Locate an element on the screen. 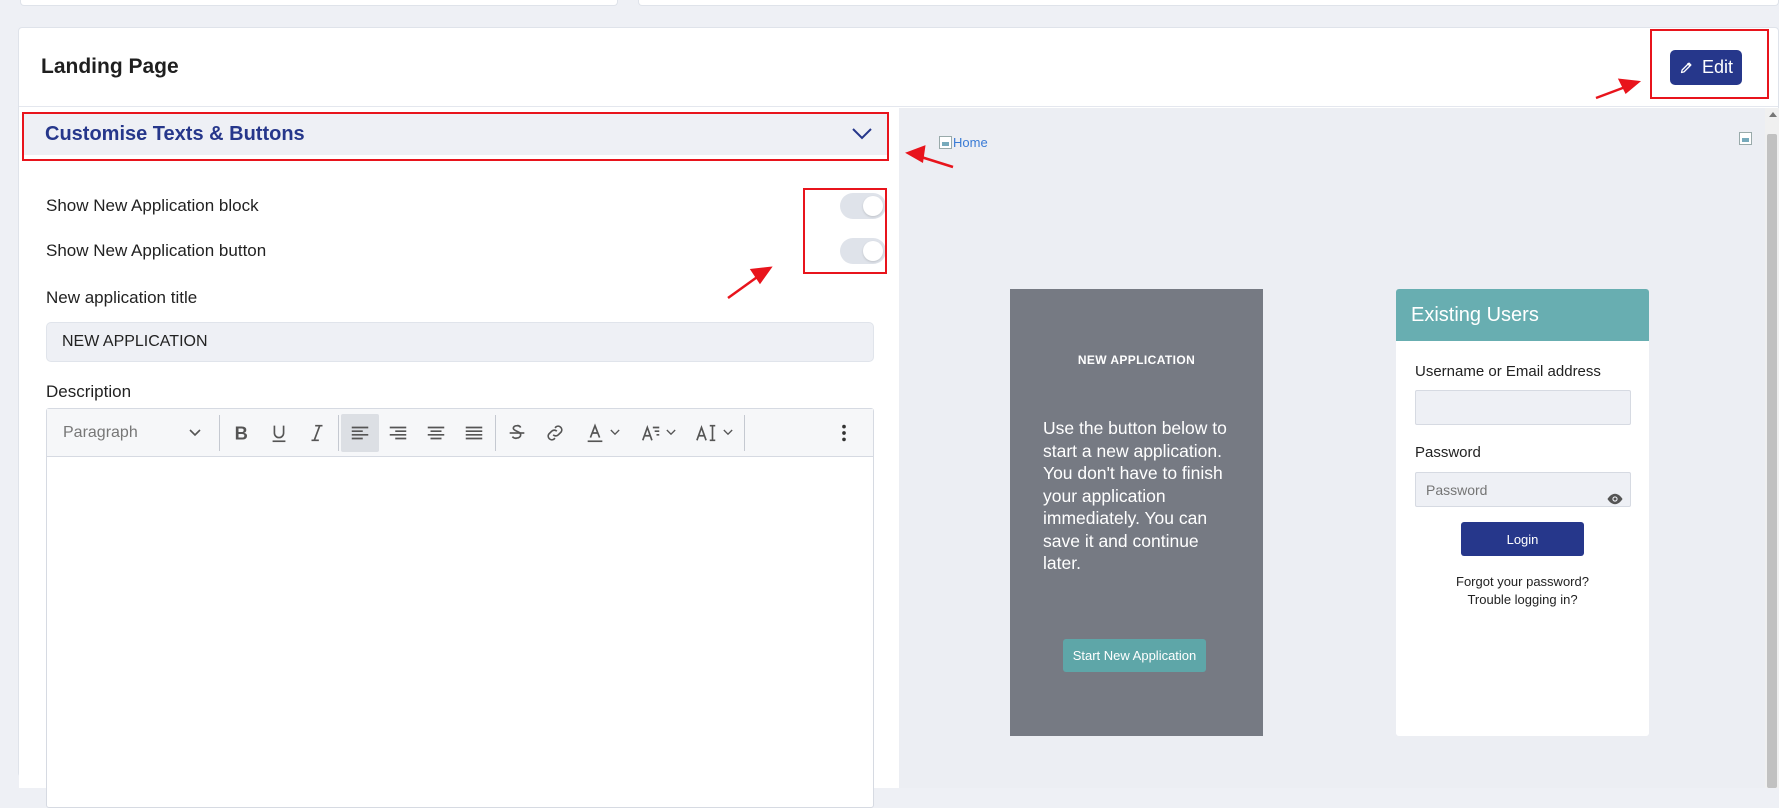 This screenshot has height=808, width=1779. editor-toolbar: Paragraph B is located at coordinates (460, 433).